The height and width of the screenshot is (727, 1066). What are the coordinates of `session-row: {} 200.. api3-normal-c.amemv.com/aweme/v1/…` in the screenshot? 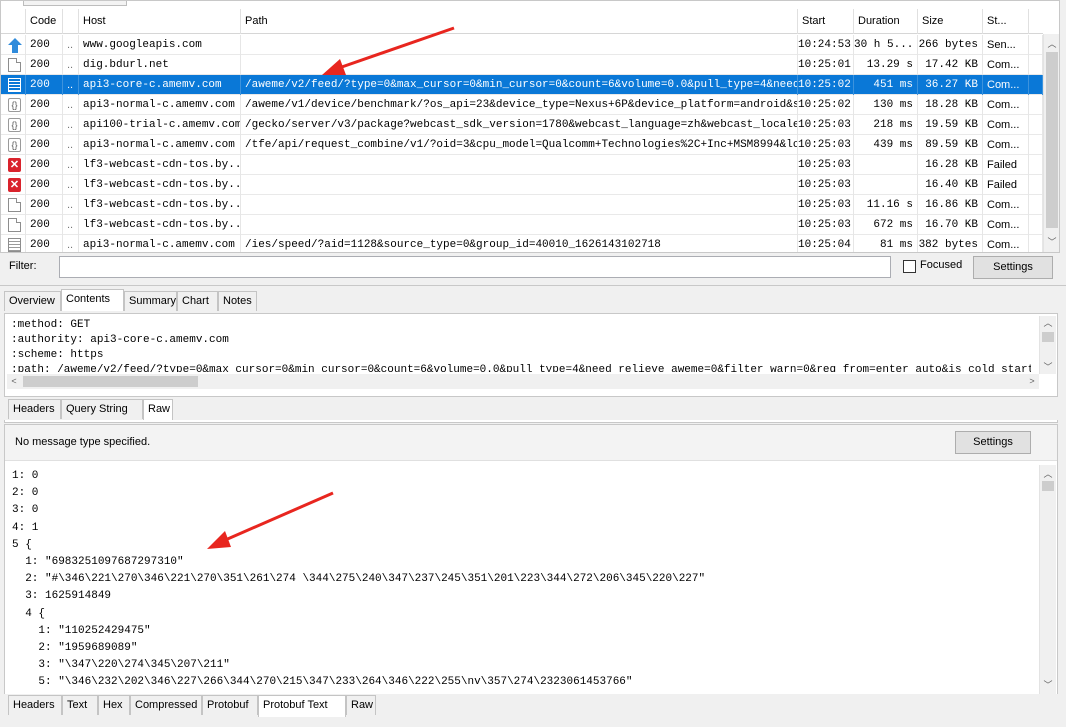 It's located at (522, 105).